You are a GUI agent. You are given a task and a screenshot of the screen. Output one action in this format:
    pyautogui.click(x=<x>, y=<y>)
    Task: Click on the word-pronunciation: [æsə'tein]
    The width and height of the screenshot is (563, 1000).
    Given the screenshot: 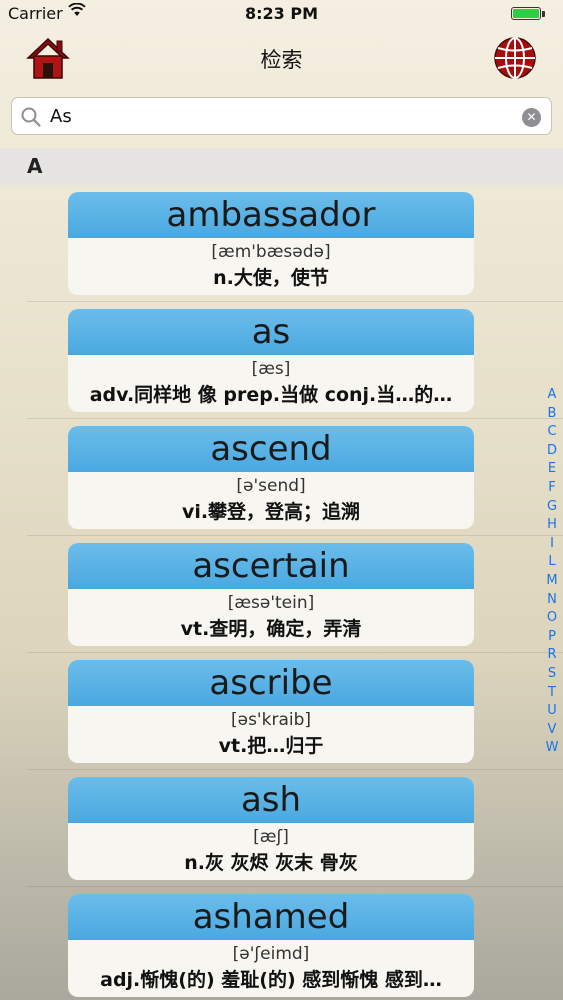 What is the action you would take?
    pyautogui.click(x=271, y=603)
    